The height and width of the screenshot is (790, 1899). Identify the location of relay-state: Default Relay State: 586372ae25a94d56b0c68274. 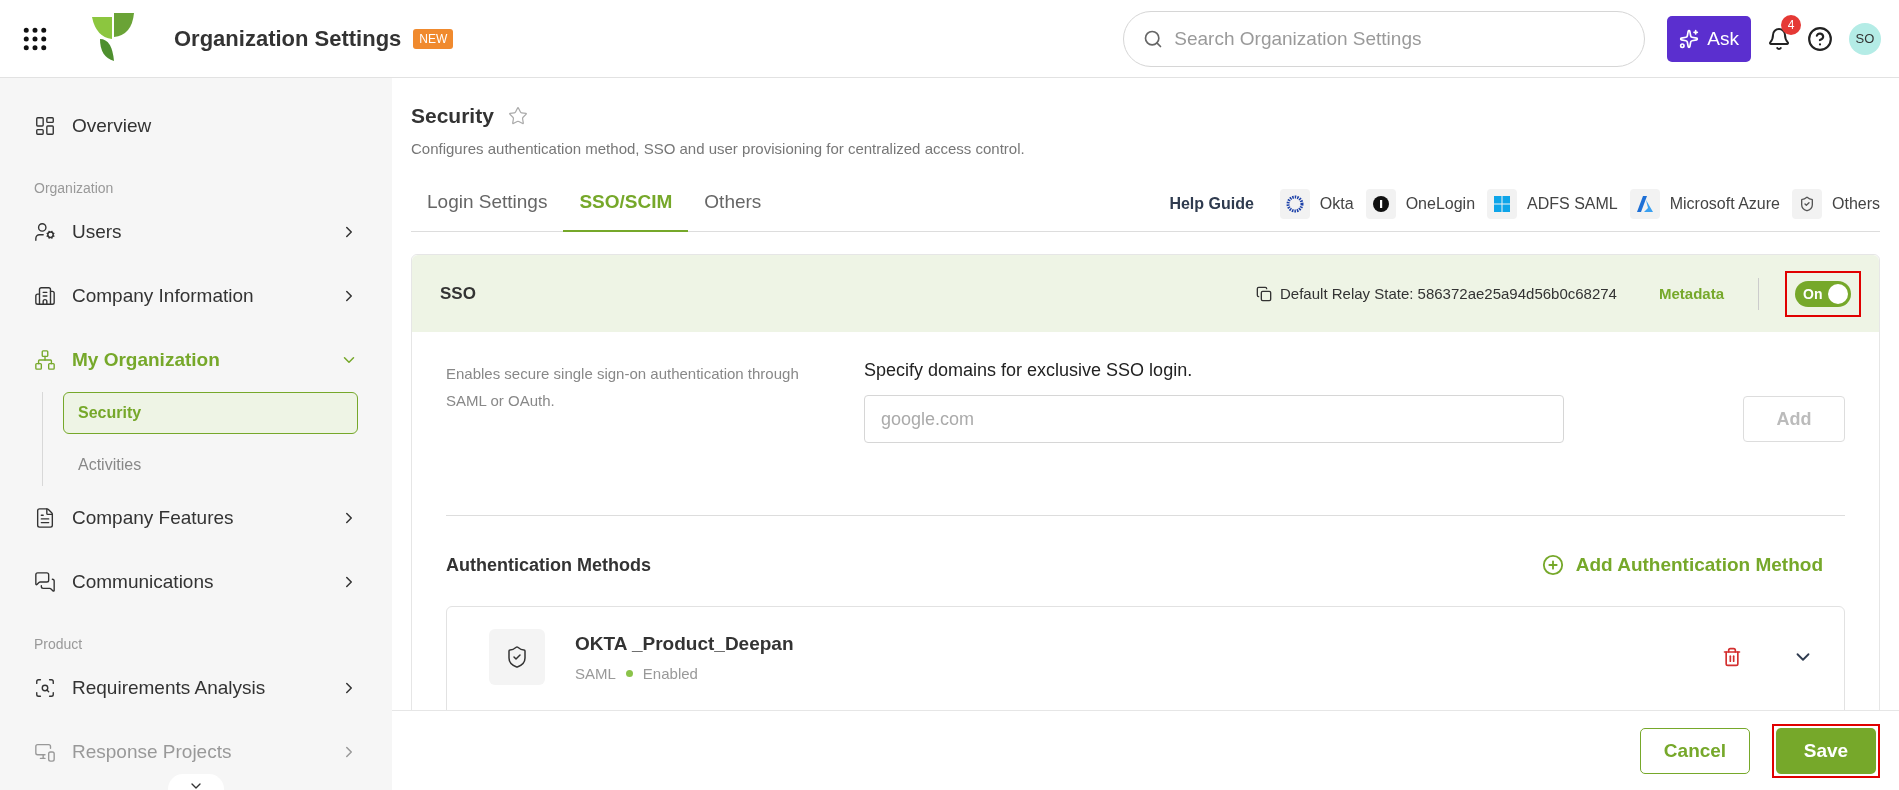
(1448, 293).